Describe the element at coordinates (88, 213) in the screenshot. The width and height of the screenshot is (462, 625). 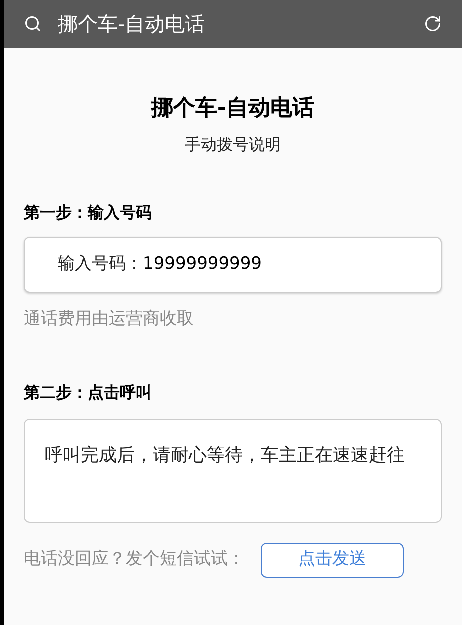
I see `step-heading: 第一步：输入号码` at that location.